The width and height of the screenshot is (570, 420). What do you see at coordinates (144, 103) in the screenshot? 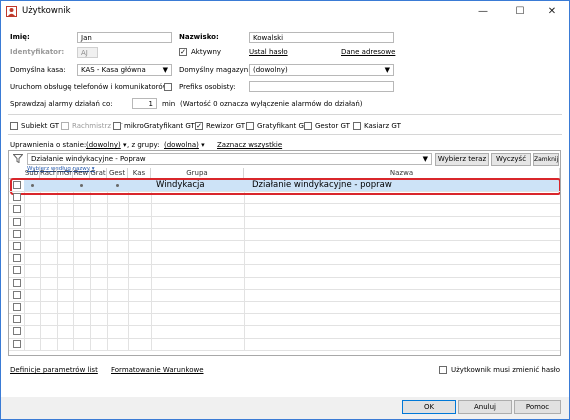
I see `alarmy-input: 1` at bounding box center [144, 103].